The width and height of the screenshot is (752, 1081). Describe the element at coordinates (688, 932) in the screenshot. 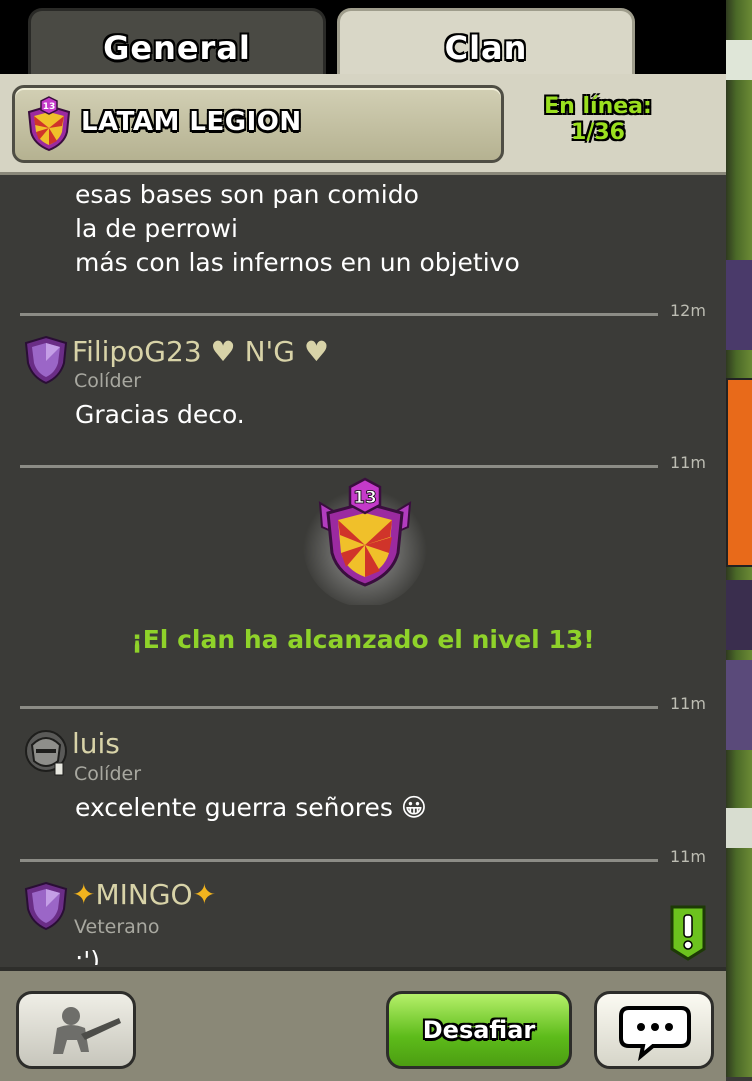

I see `alert-icon` at that location.